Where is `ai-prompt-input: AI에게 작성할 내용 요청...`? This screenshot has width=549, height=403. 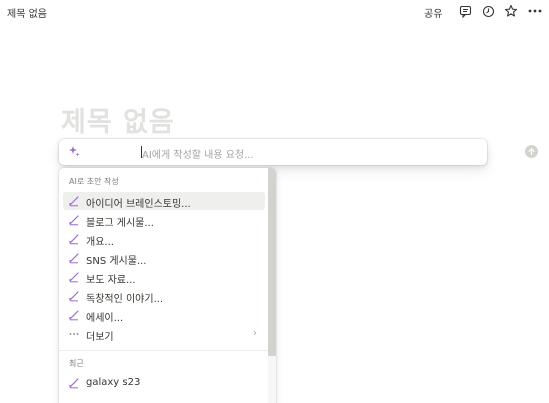
ai-prompt-input: AI에게 작성할 내용 요청... is located at coordinates (298, 152).